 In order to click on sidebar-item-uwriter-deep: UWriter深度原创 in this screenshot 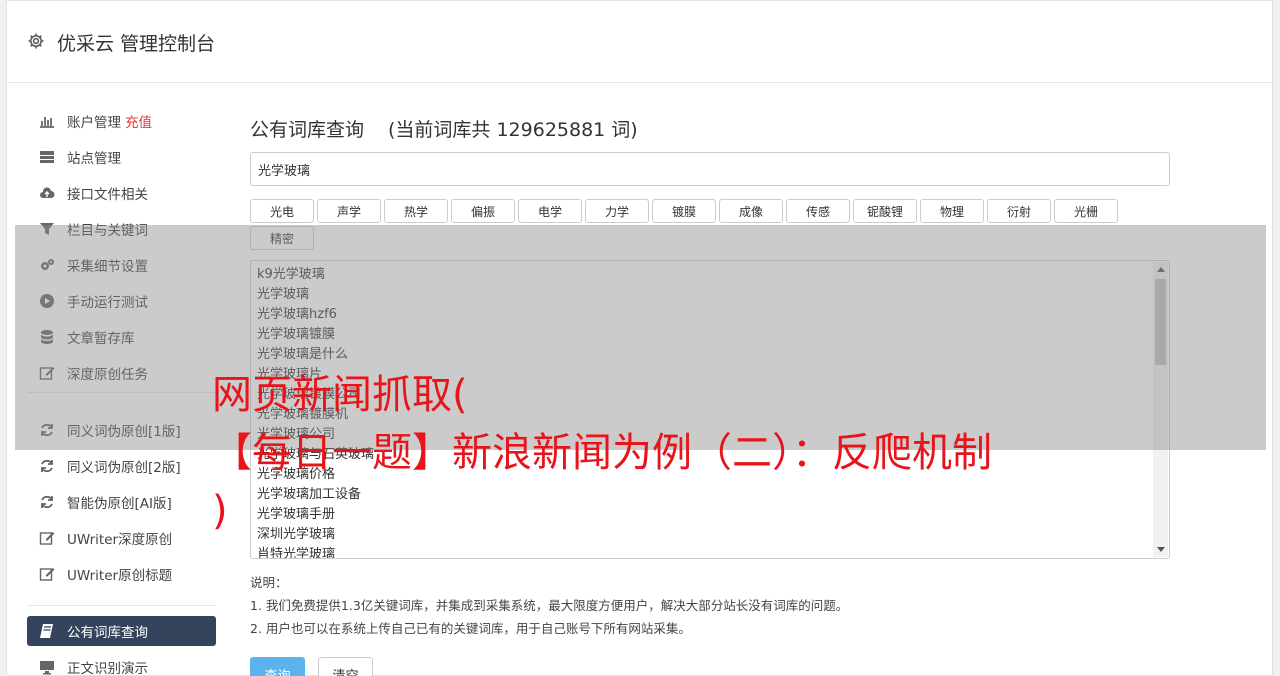, I will do `click(121, 538)`.